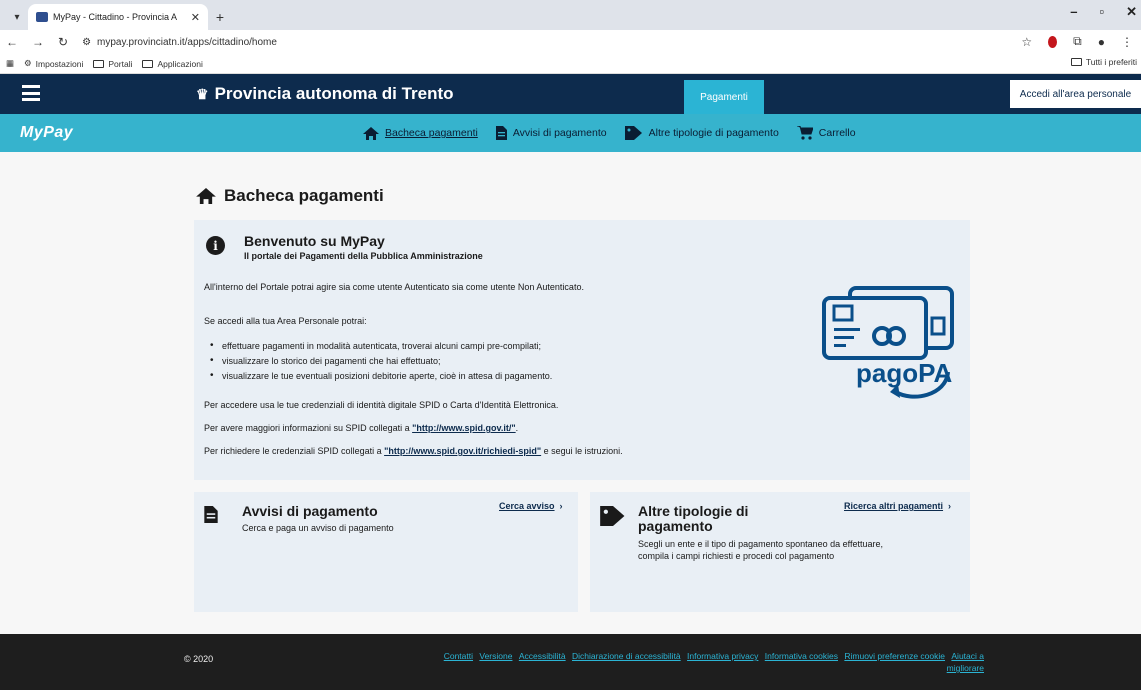 This screenshot has height=690, width=1141. What do you see at coordinates (501, 133) in the screenshot?
I see `document-icon` at bounding box center [501, 133].